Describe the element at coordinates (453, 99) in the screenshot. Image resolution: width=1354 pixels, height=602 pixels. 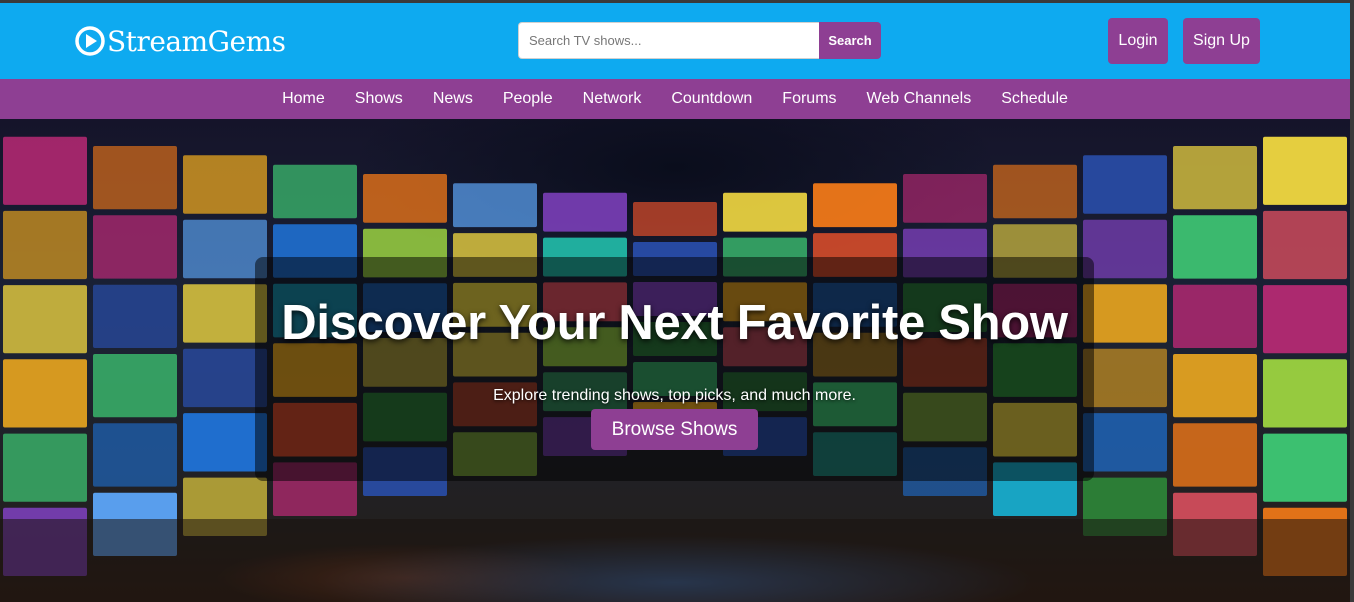
I see `nav-item-news: News` at that location.